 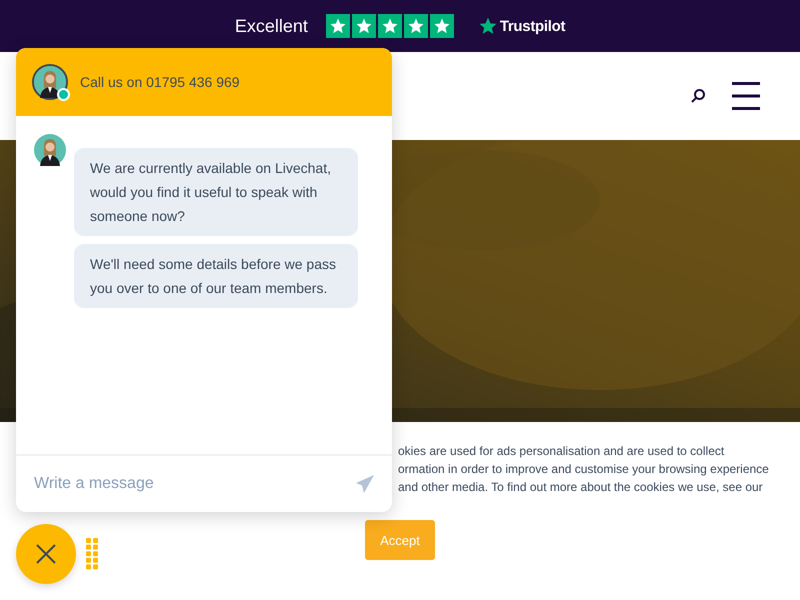 What do you see at coordinates (92, 554) in the screenshot?
I see `drag-handle-icon` at bounding box center [92, 554].